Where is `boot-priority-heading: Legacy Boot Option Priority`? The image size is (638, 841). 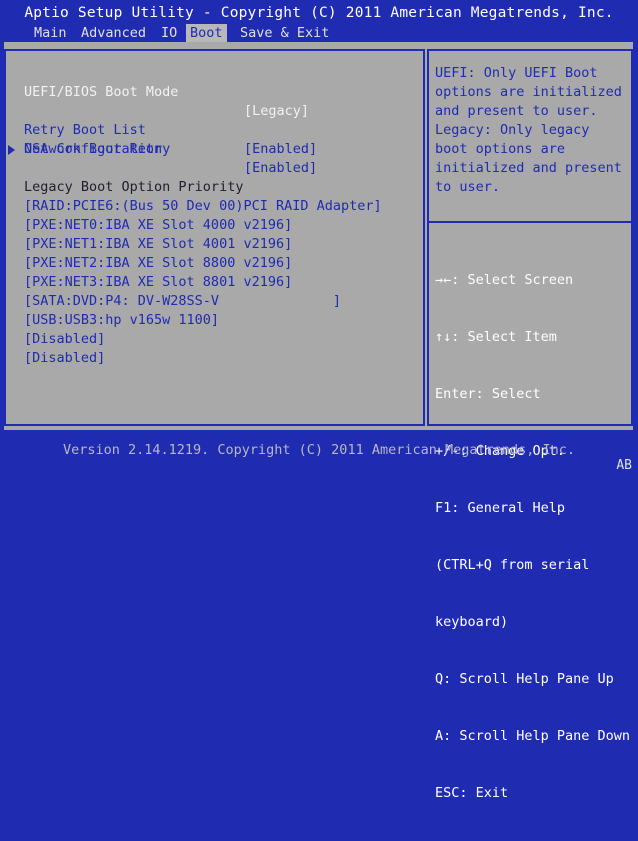 boot-priority-heading: Legacy Boot Option Priority is located at coordinates (134, 187).